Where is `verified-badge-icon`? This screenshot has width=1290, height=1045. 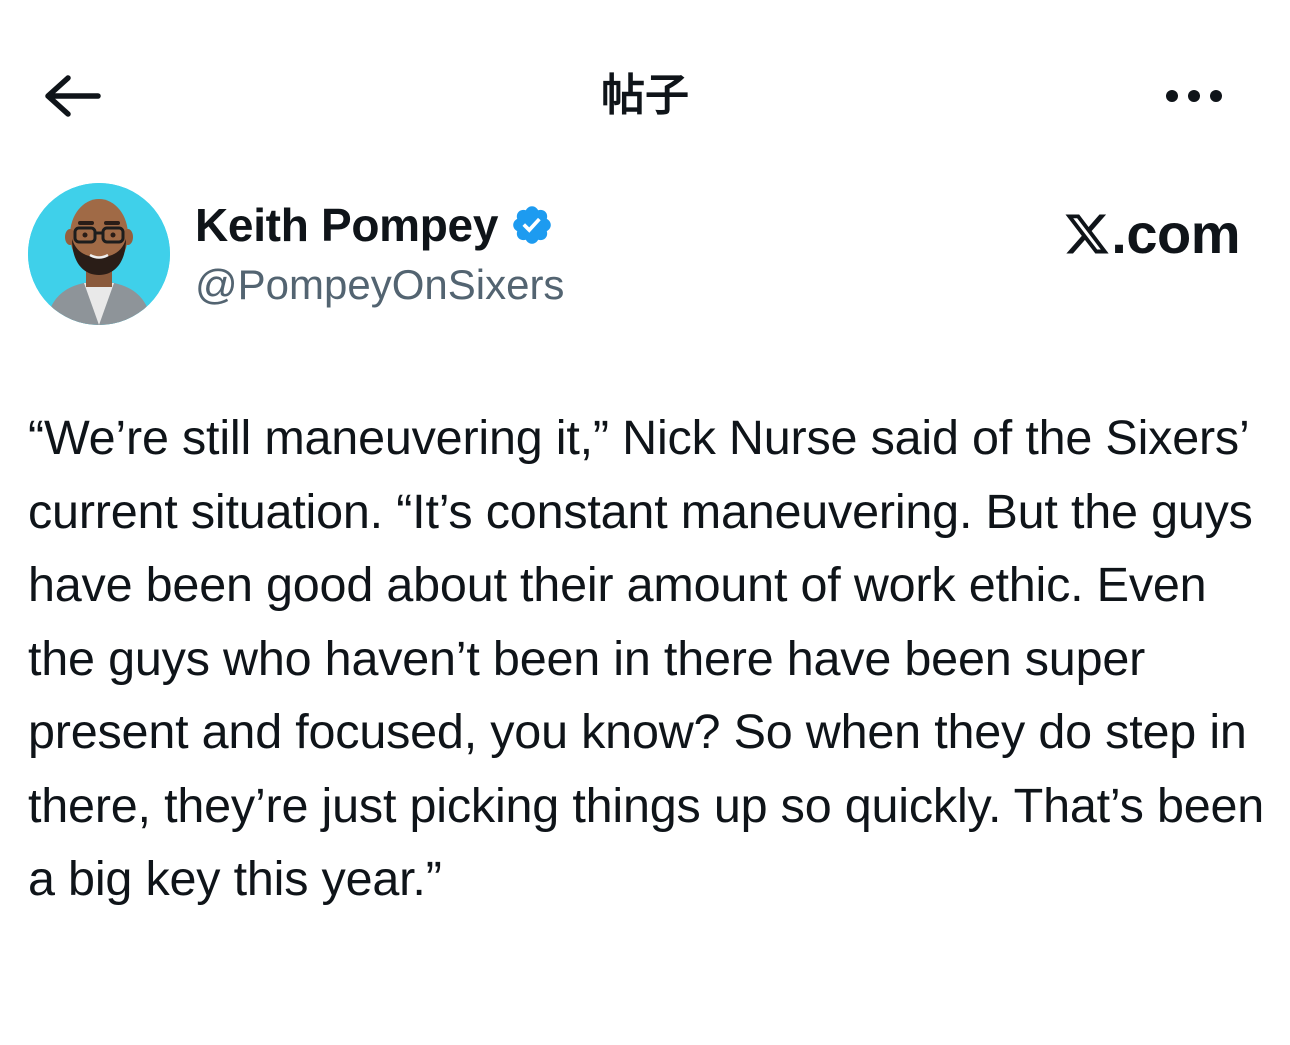 verified-badge-icon is located at coordinates (532, 225).